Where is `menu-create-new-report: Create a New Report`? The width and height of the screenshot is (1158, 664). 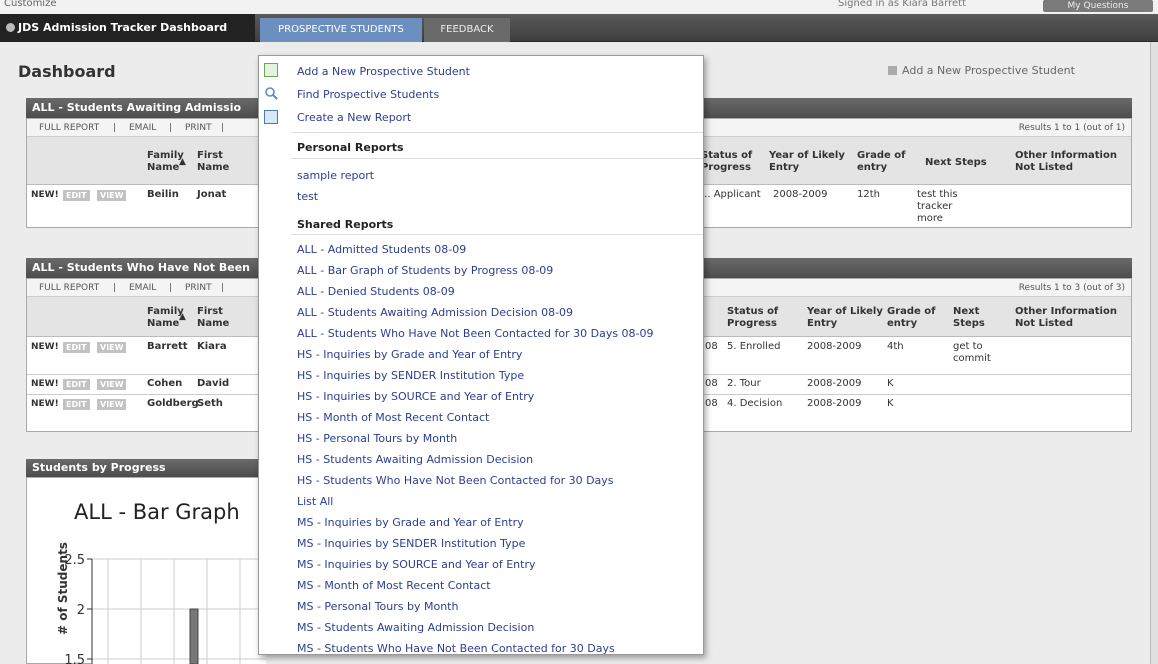
menu-create-new-report: Create a New Report is located at coordinates (354, 117).